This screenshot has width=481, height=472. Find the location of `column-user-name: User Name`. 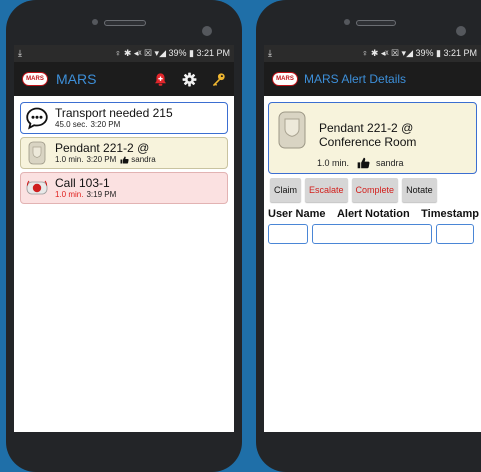

column-user-name: User Name is located at coordinates (297, 214).